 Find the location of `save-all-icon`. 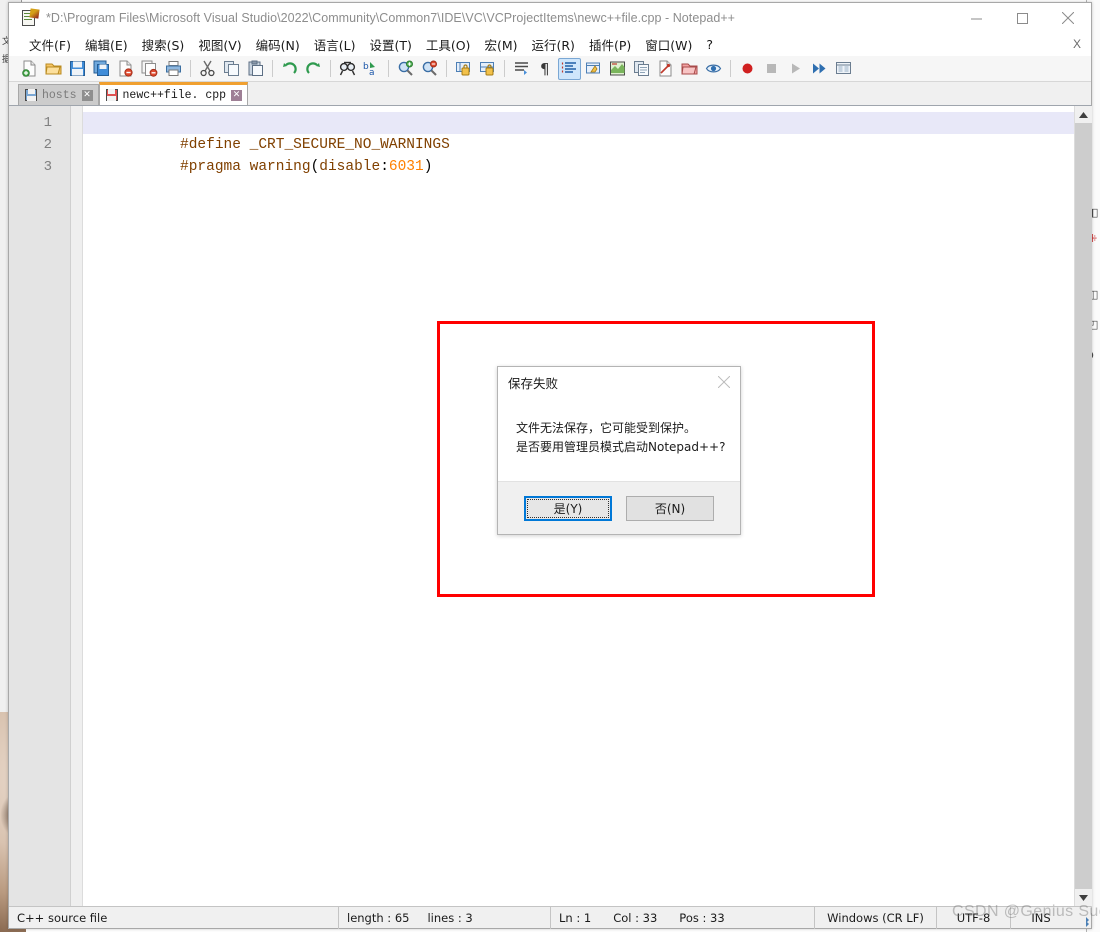

save-all-icon is located at coordinates (101, 69).